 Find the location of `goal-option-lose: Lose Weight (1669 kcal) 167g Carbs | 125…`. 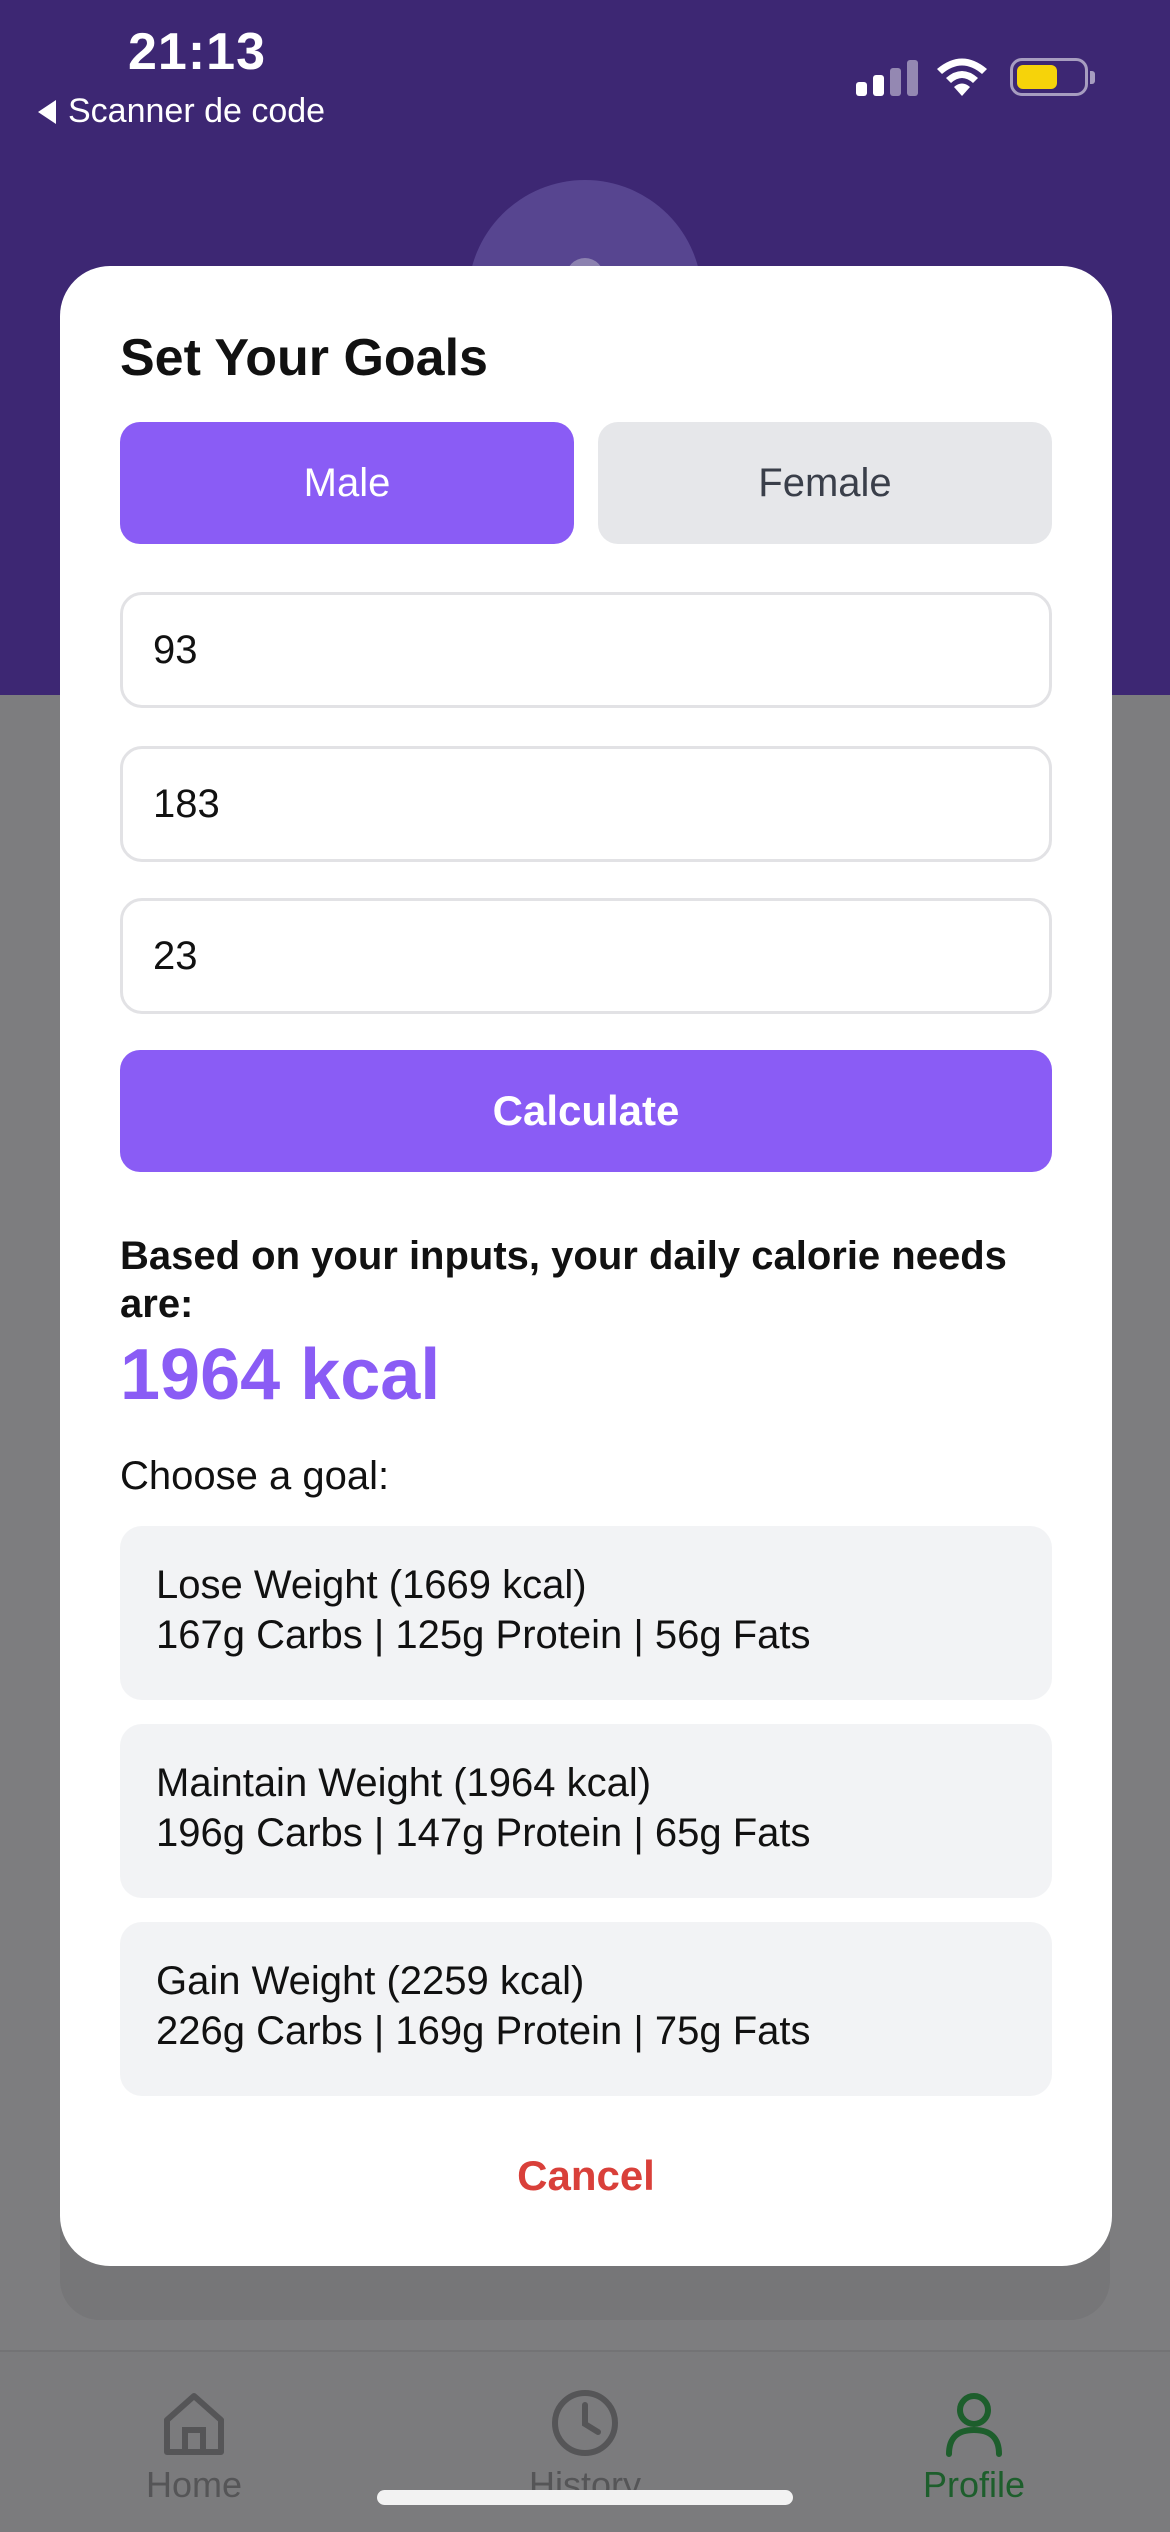

goal-option-lose: Lose Weight (1669 kcal) 167g Carbs | 125… is located at coordinates (586, 1613).